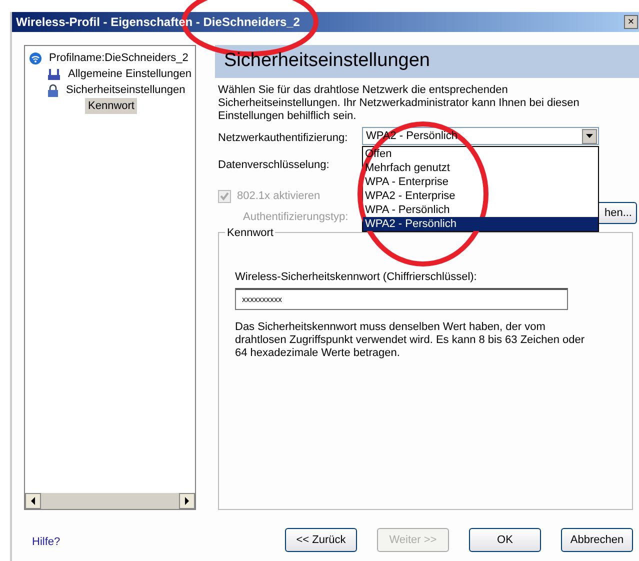 The height and width of the screenshot is (561, 639). Describe the element at coordinates (110, 501) in the screenshot. I see `horizontal-scrollbar` at that location.